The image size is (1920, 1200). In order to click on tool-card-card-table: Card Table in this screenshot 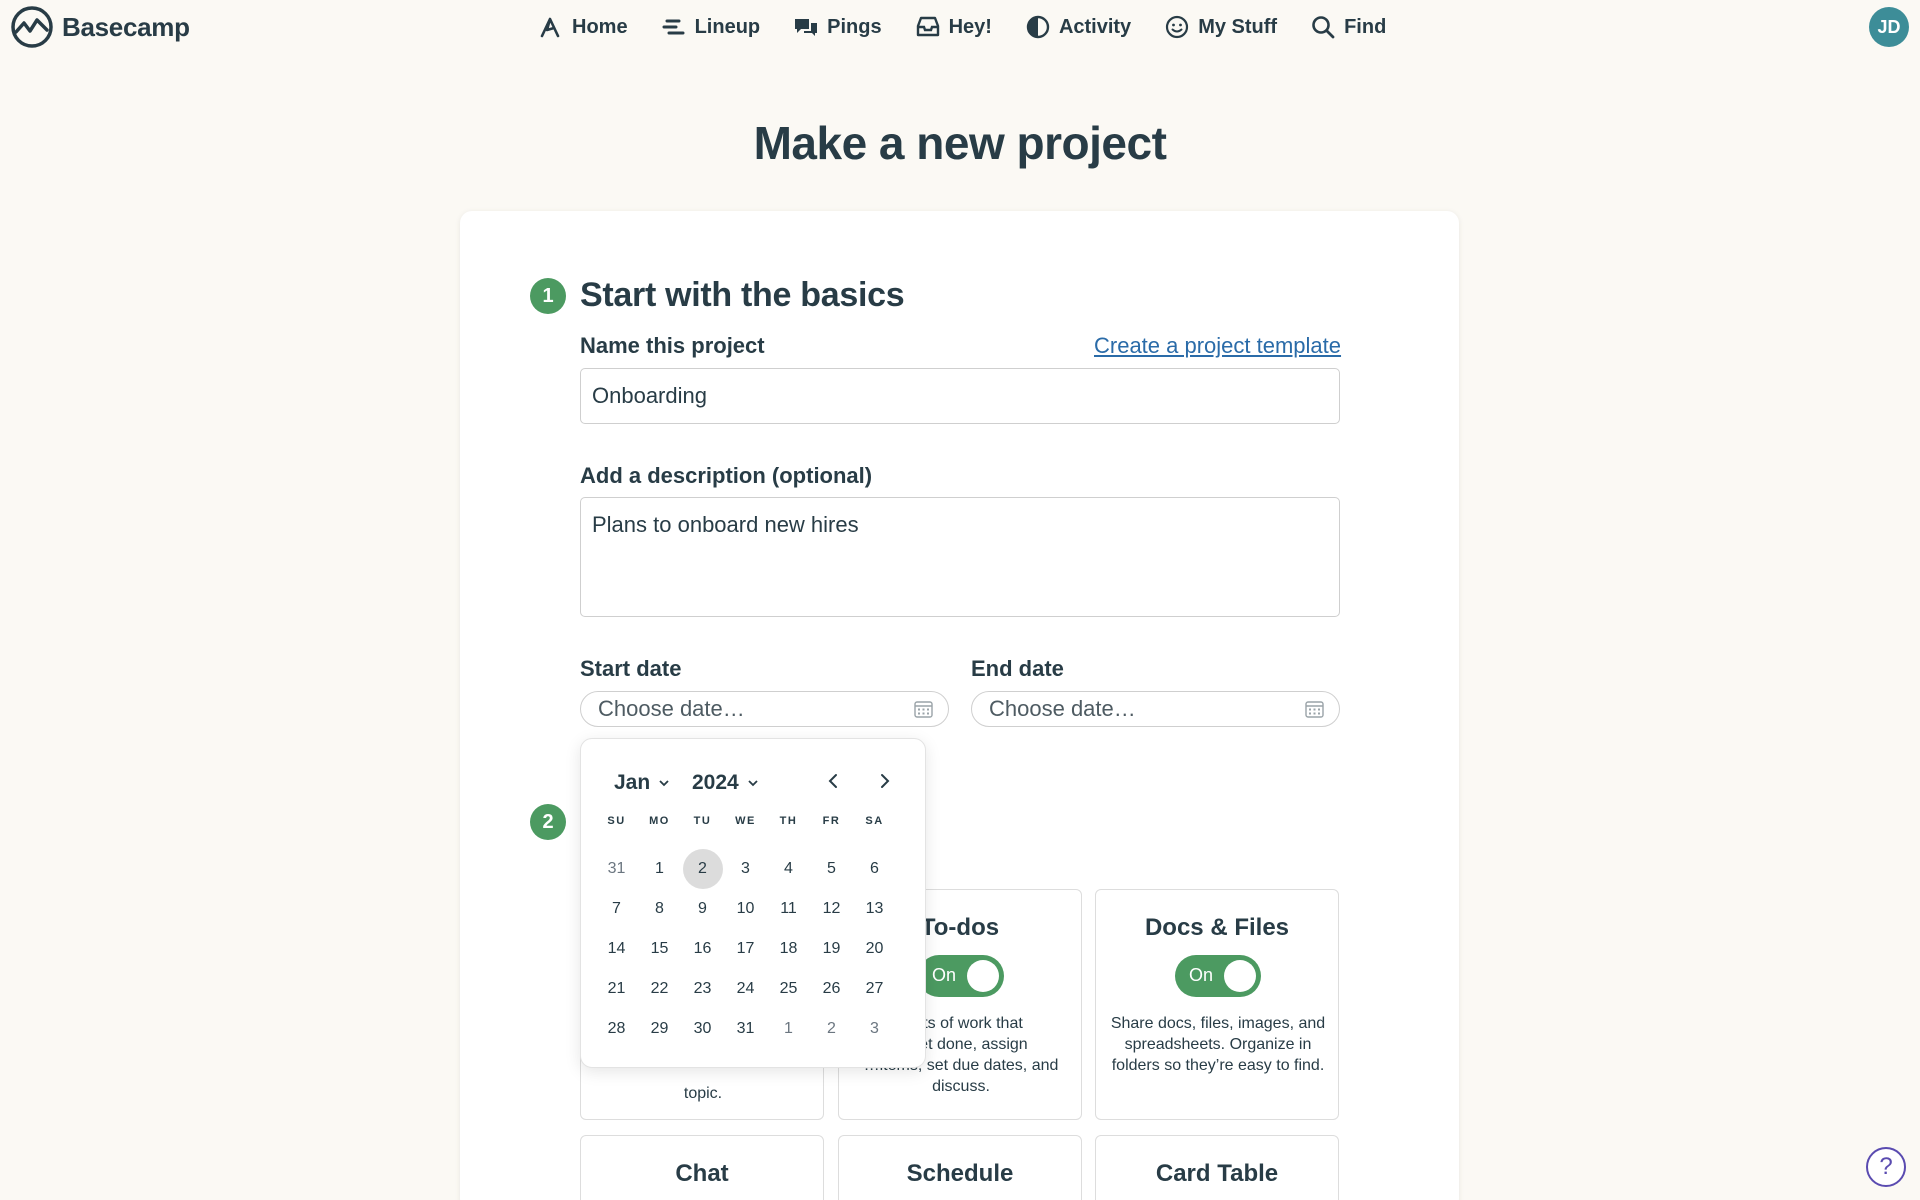, I will do `click(1217, 1167)`.